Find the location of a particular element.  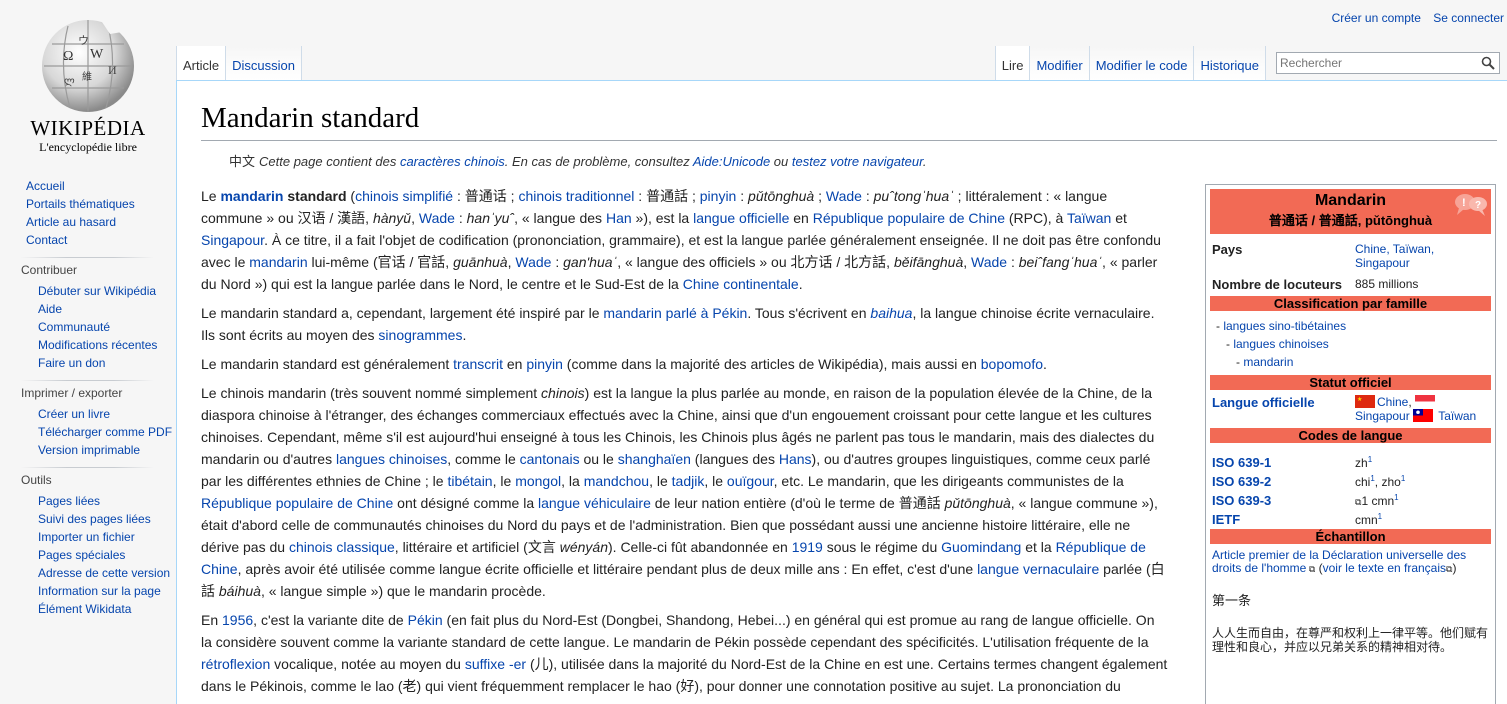

sidebar-link: Importer un fichier is located at coordinates (107, 537).